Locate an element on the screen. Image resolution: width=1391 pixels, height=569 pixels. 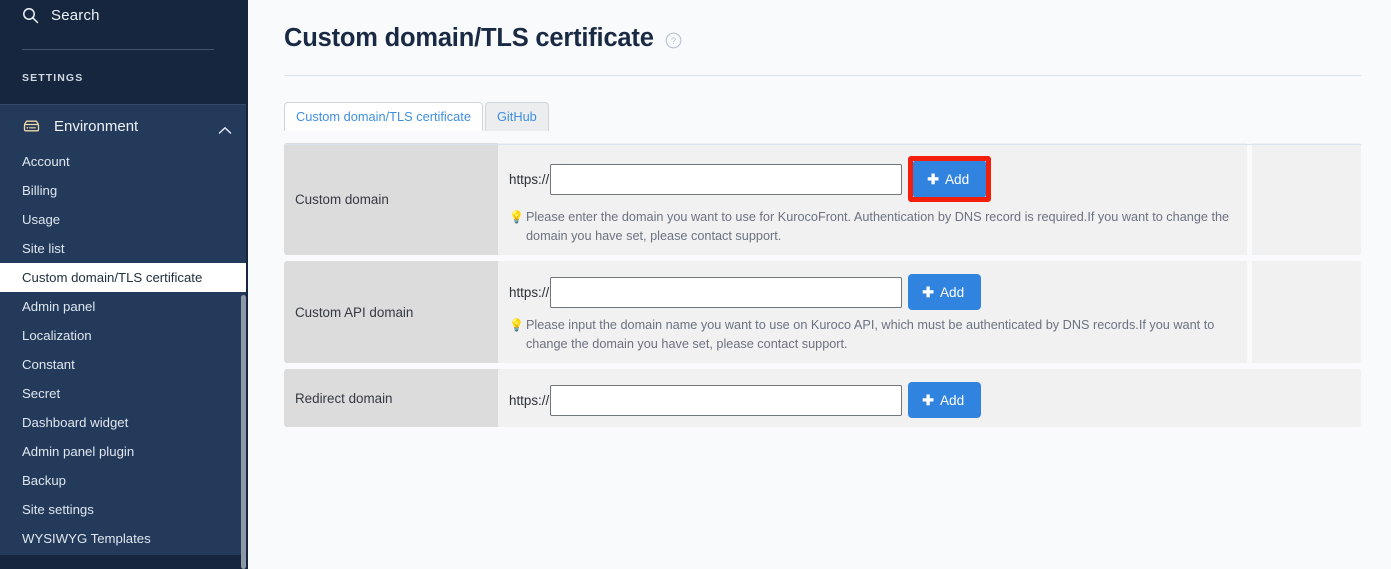
sidebar-item-dashboard-widget: Dashboard widget is located at coordinates (124, 422).